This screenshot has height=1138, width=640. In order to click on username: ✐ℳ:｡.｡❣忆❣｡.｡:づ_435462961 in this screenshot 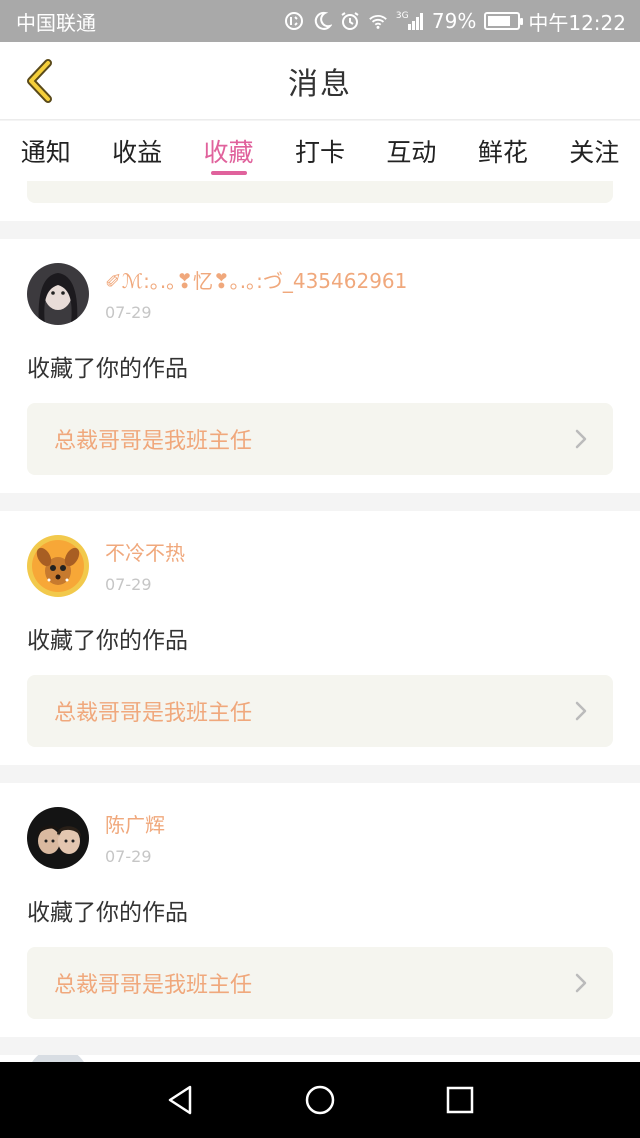, I will do `click(256, 281)`.